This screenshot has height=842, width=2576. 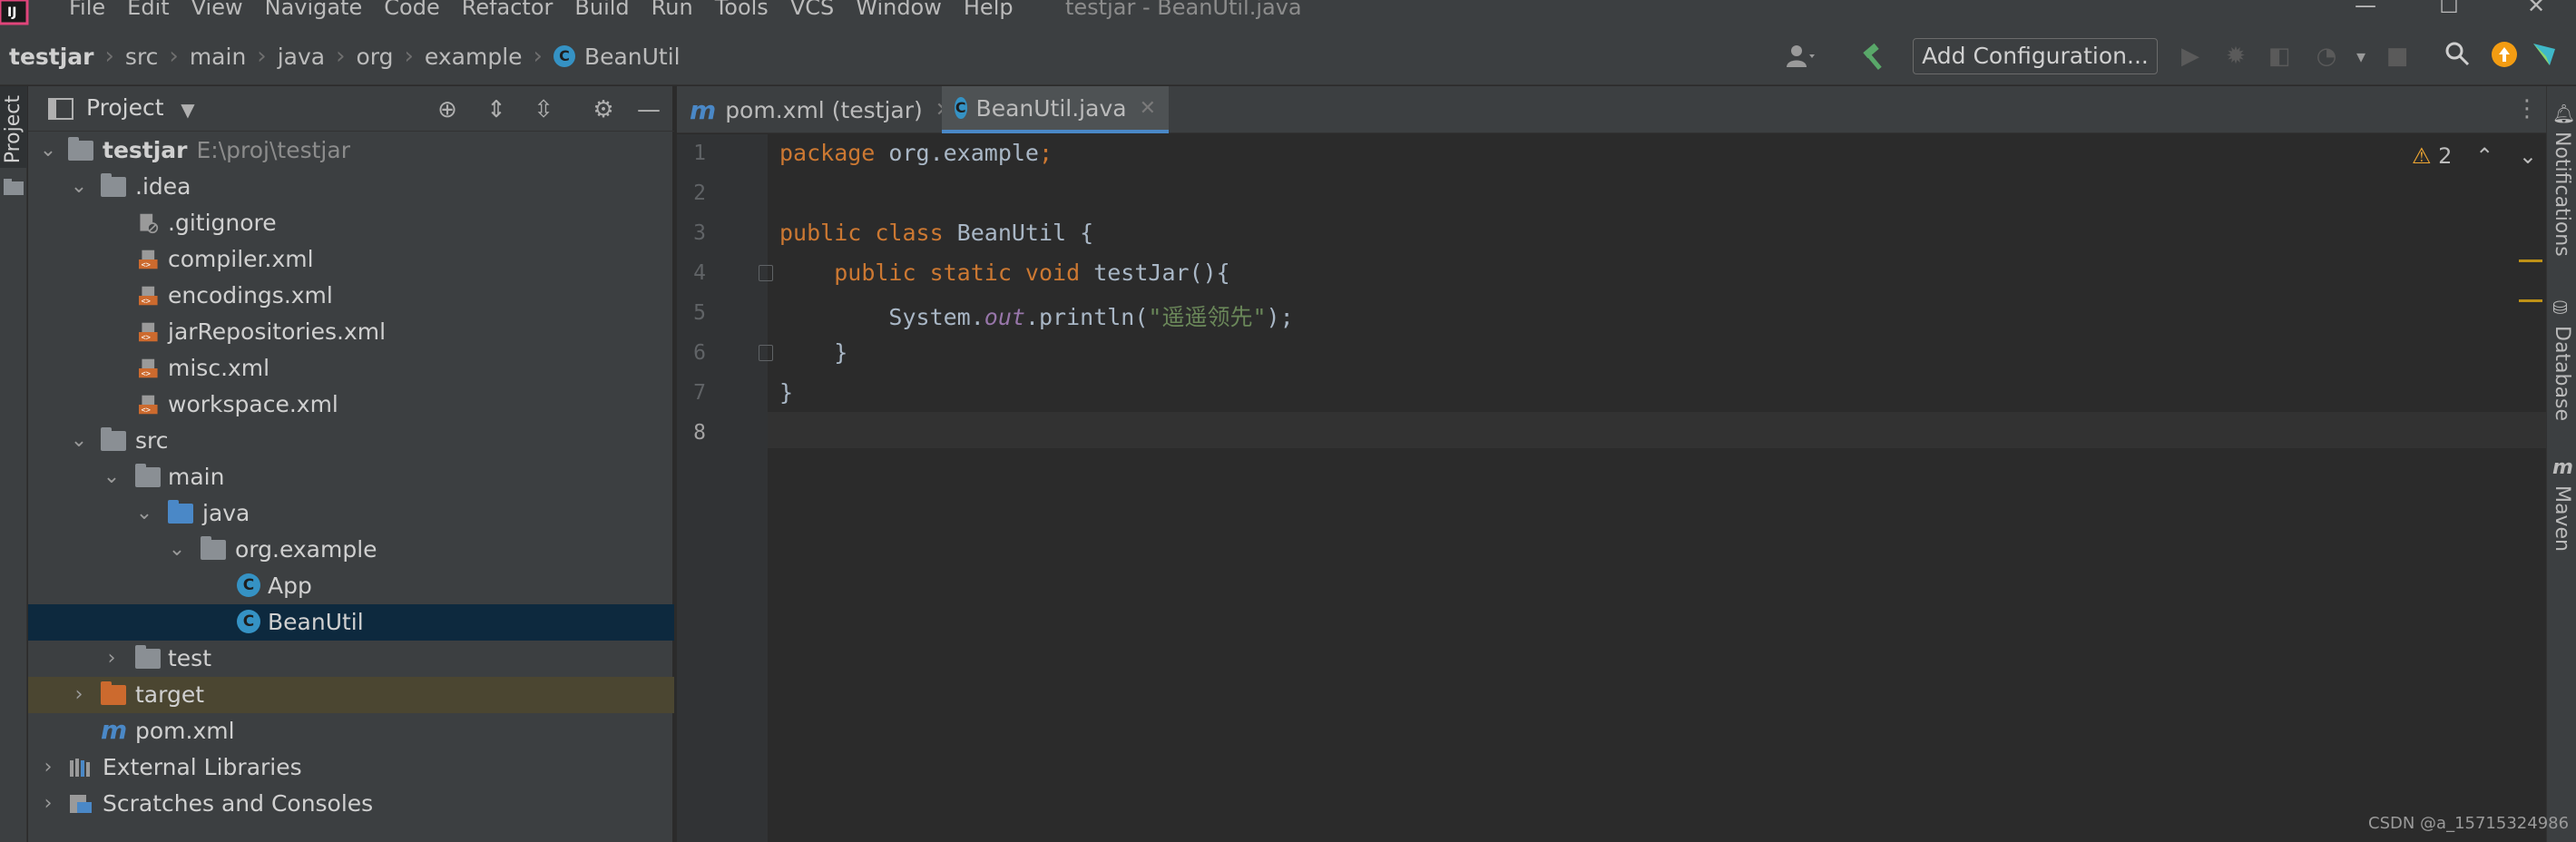 I want to click on tree-item-gitignore: .gitignore, so click(x=351, y=223).